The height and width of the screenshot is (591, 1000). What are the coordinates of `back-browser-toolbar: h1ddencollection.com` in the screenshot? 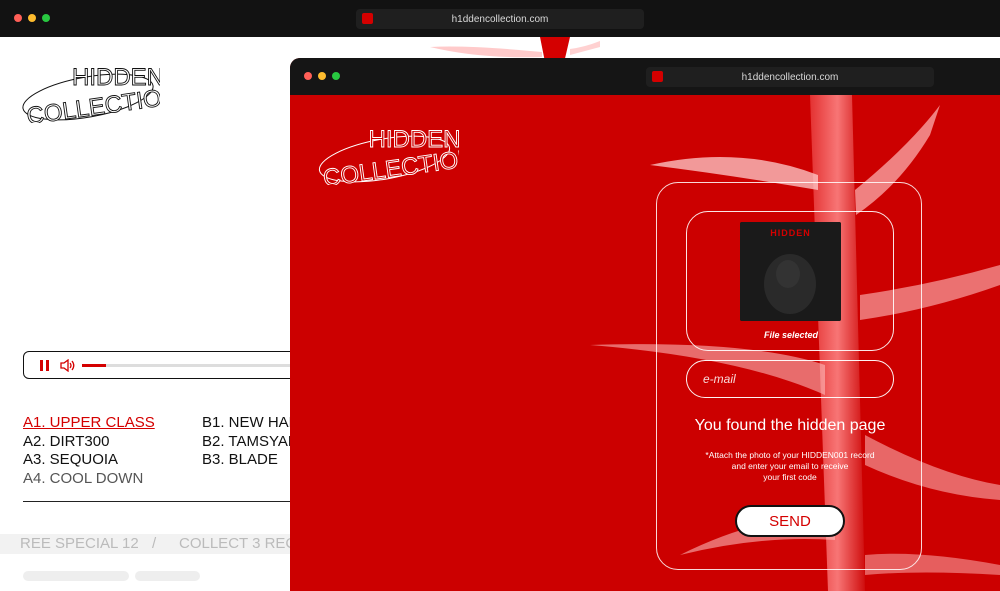 It's located at (500, 18).